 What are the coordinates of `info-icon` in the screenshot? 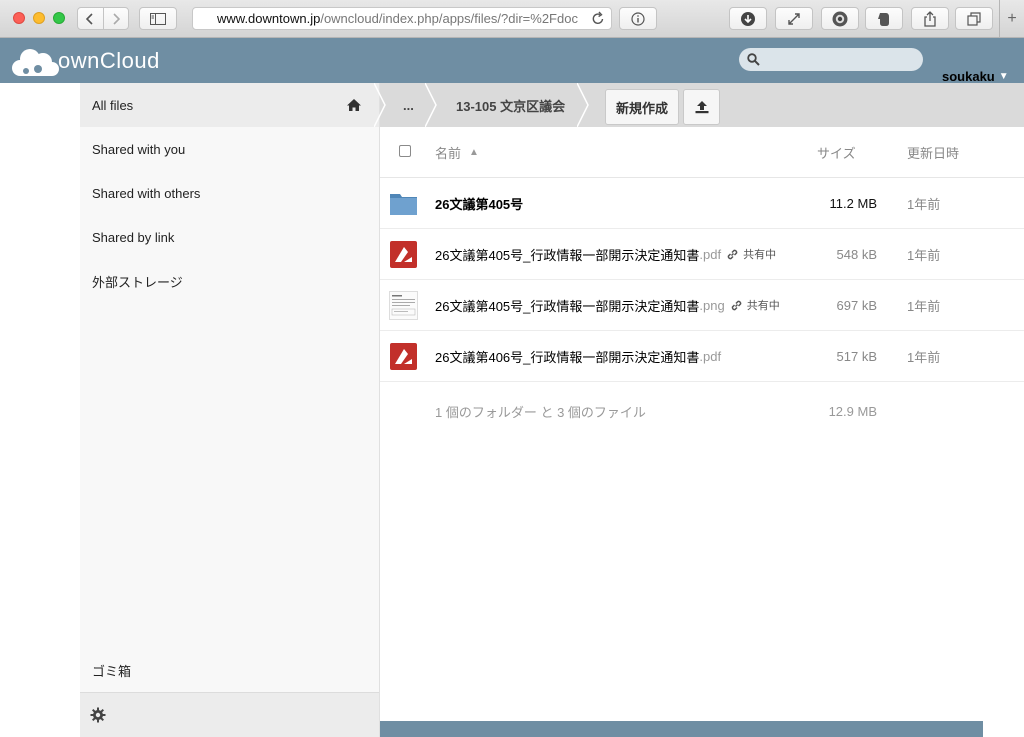 It's located at (638, 18).